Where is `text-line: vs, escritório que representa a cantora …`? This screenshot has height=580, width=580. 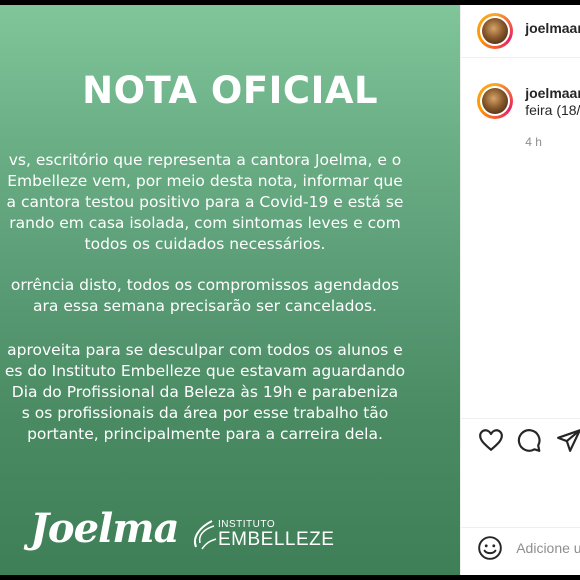
text-line: vs, escritório que representa a cantora … is located at coordinates (205, 160).